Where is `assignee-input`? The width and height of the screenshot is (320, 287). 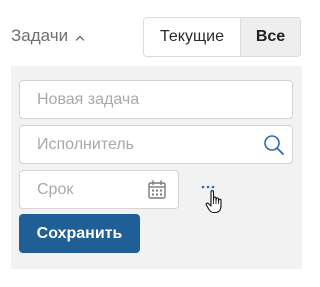
assignee-input is located at coordinates (156, 144).